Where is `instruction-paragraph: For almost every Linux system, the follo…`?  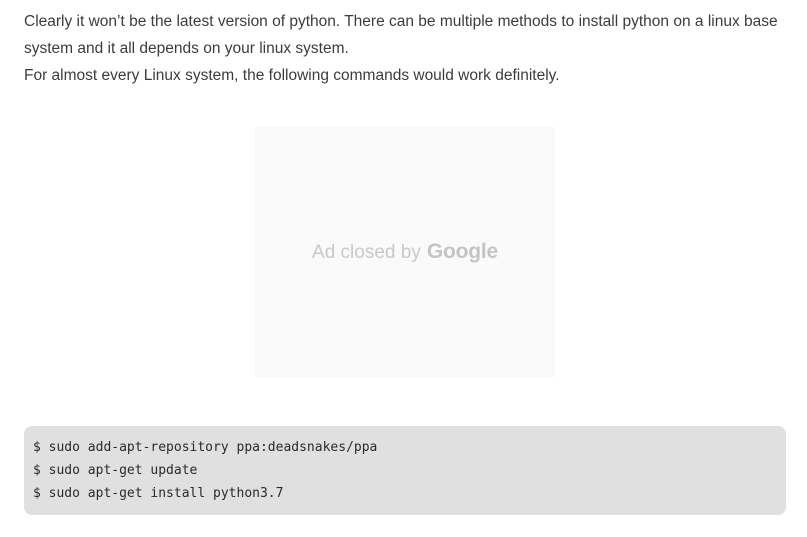 instruction-paragraph: For almost every Linux system, the follo… is located at coordinates (292, 75).